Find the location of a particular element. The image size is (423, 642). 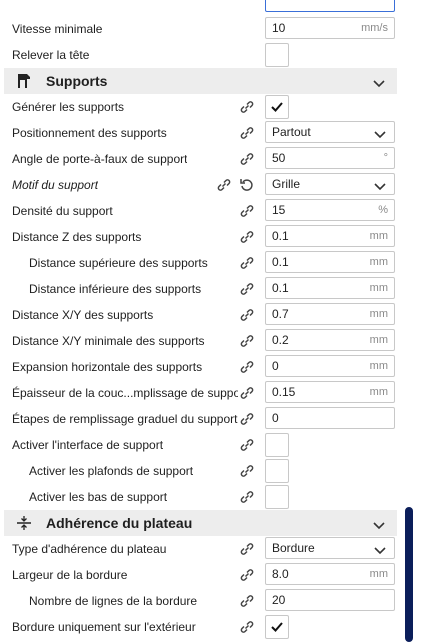

setting-label: Distance Z des supports is located at coordinates (77, 237).